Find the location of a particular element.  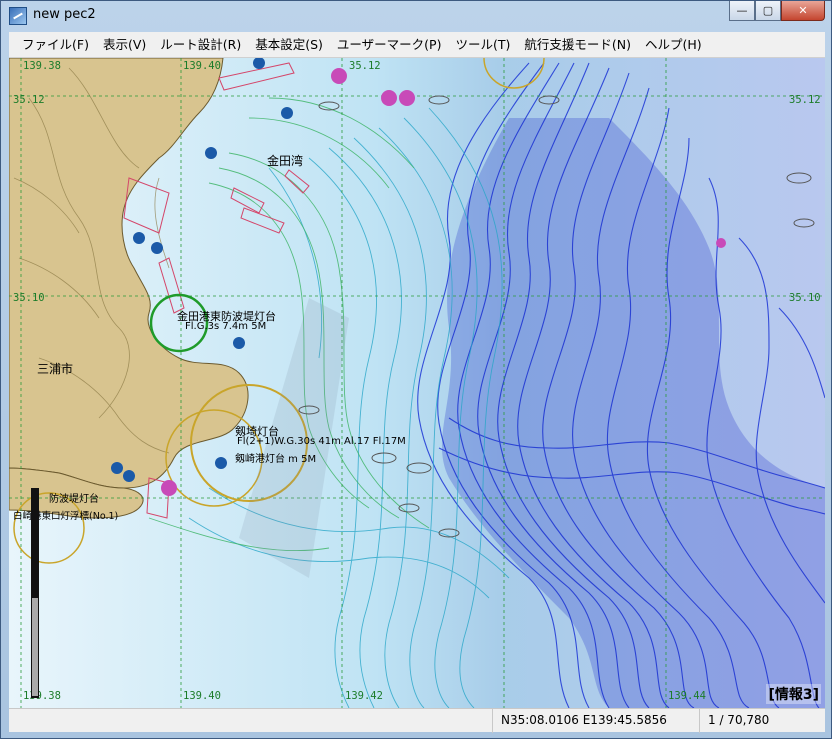

menu-view: 表示(V) is located at coordinates (124, 45).